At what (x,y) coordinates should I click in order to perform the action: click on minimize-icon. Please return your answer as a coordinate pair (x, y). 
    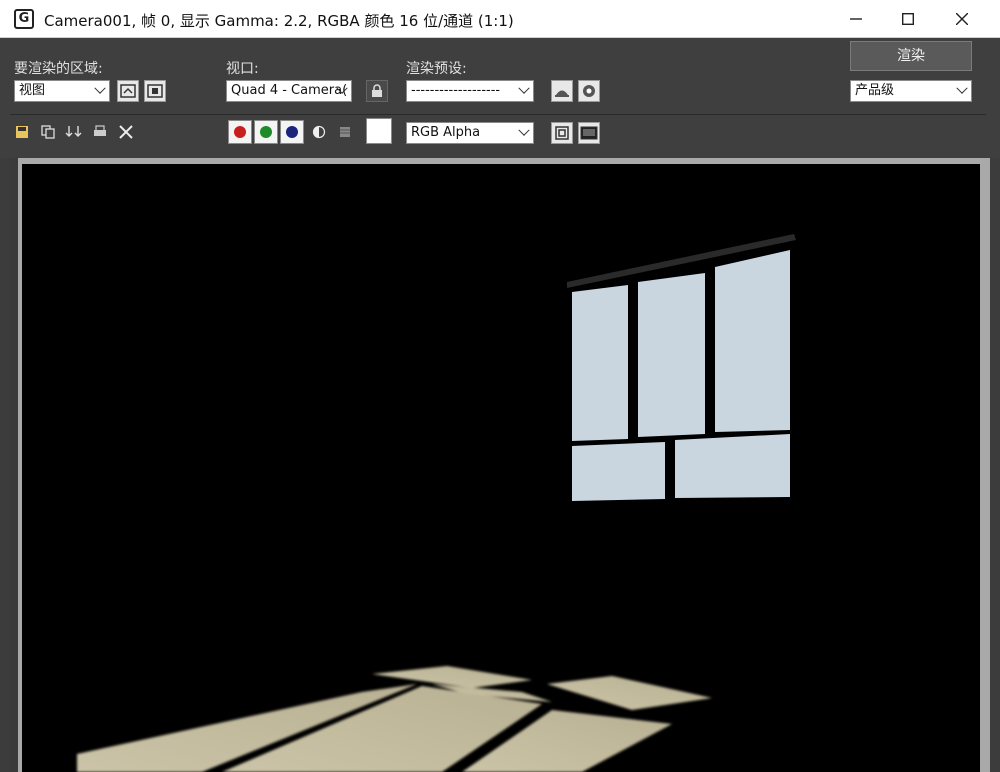
    Looking at the image, I should click on (856, 19).